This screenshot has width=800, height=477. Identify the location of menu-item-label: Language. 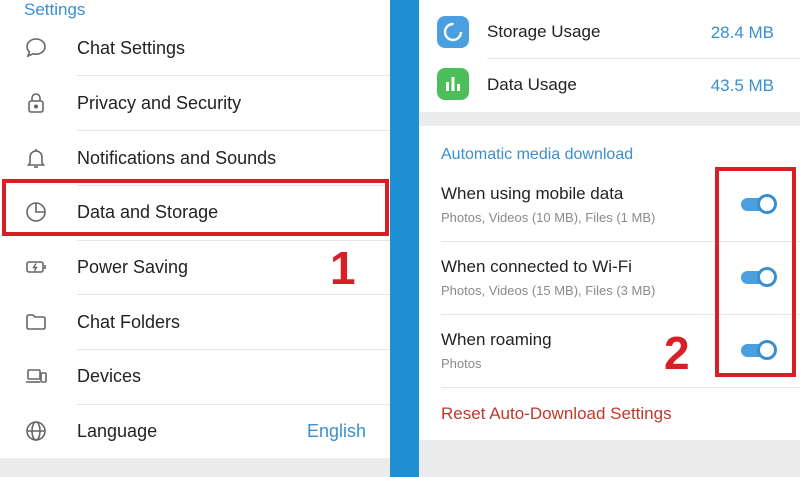
(117, 430).